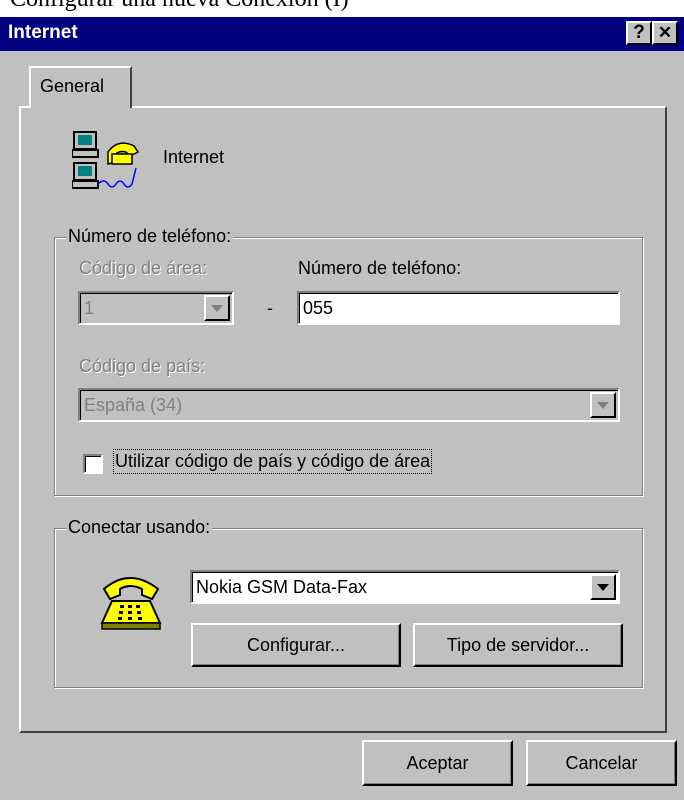 This screenshot has width=684, height=800. I want to click on phone-group-legend: Número de teléfono:, so click(150, 236).